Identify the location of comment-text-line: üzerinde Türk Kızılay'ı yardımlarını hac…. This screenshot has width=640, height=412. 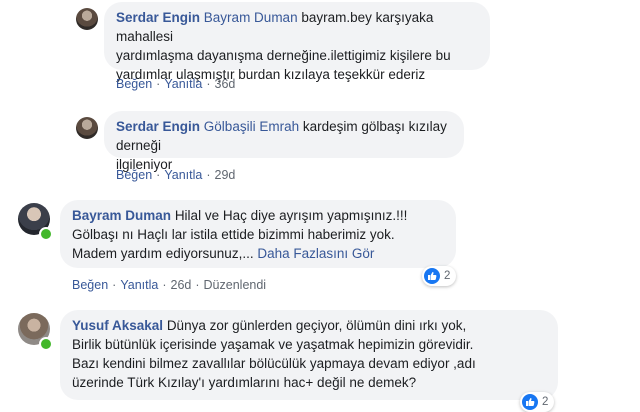
(244, 382).